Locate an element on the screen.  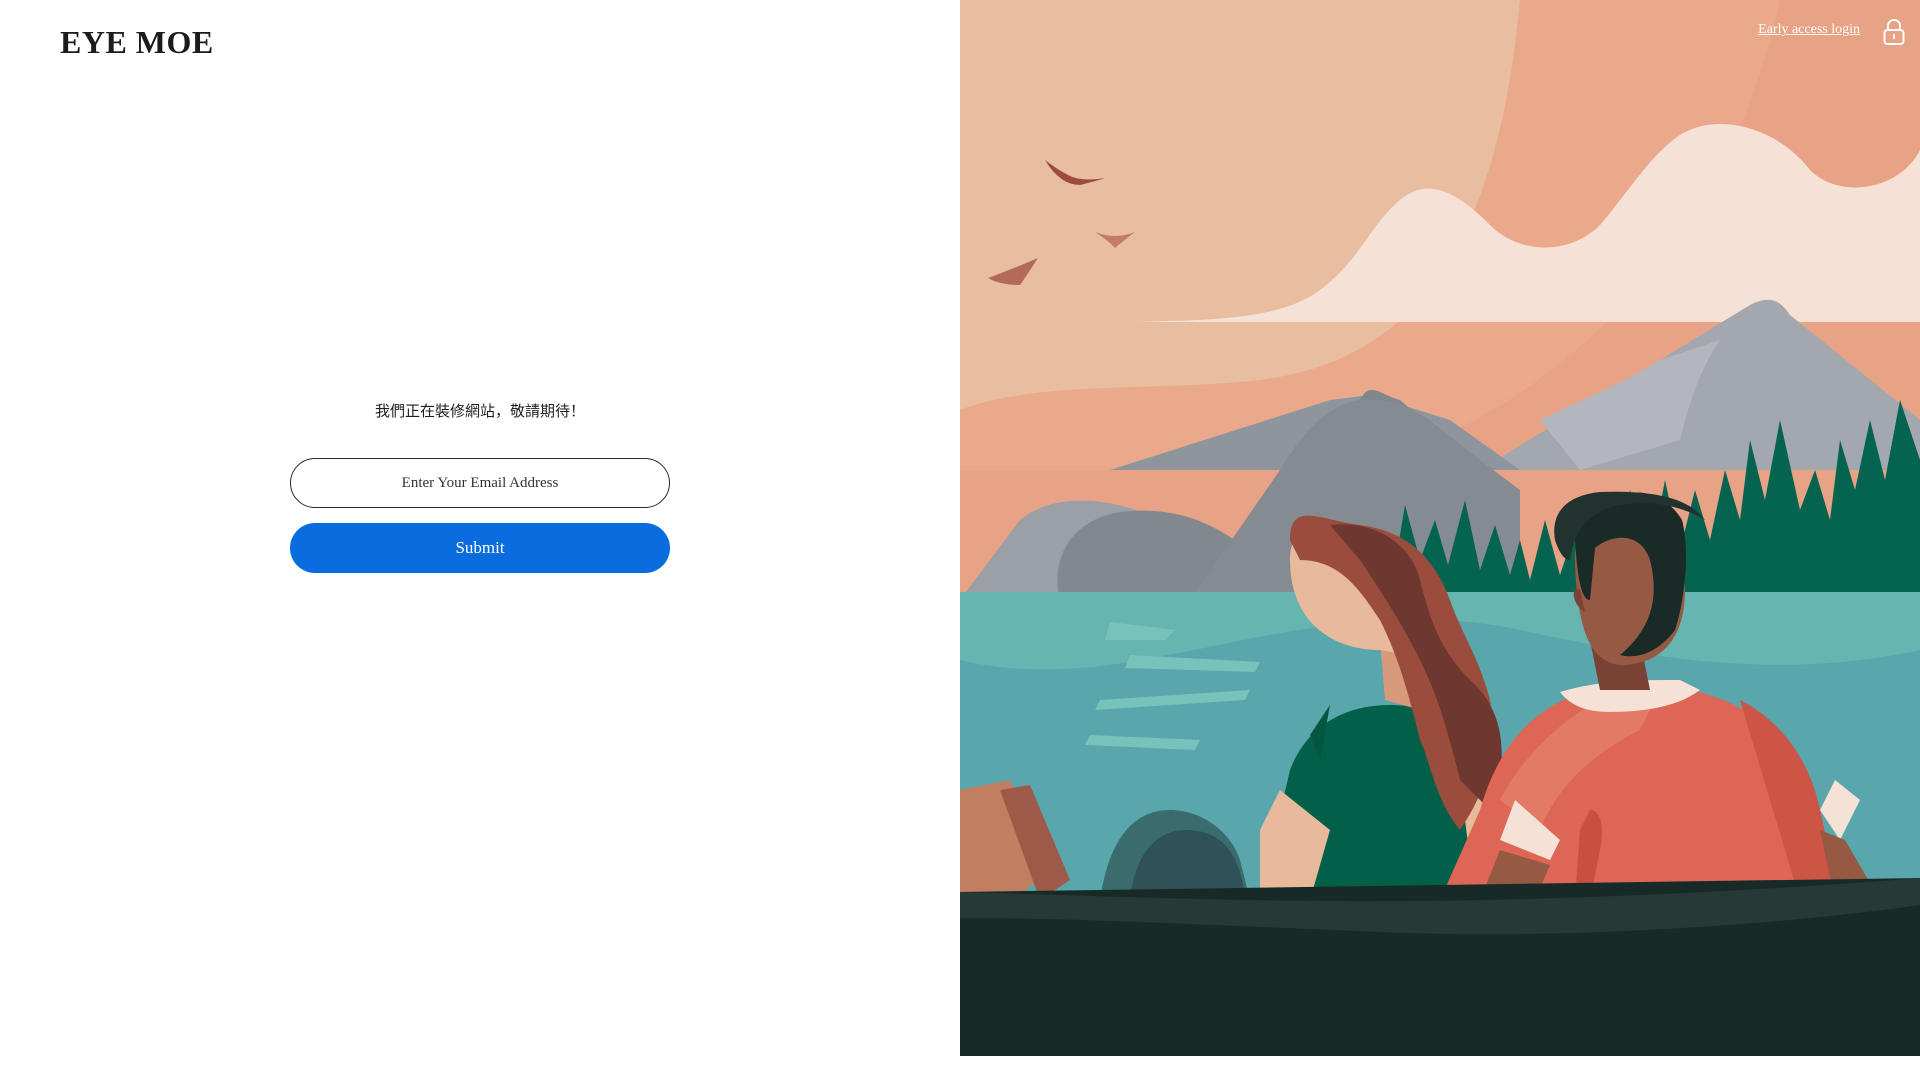
lock-icon is located at coordinates (1894, 32).